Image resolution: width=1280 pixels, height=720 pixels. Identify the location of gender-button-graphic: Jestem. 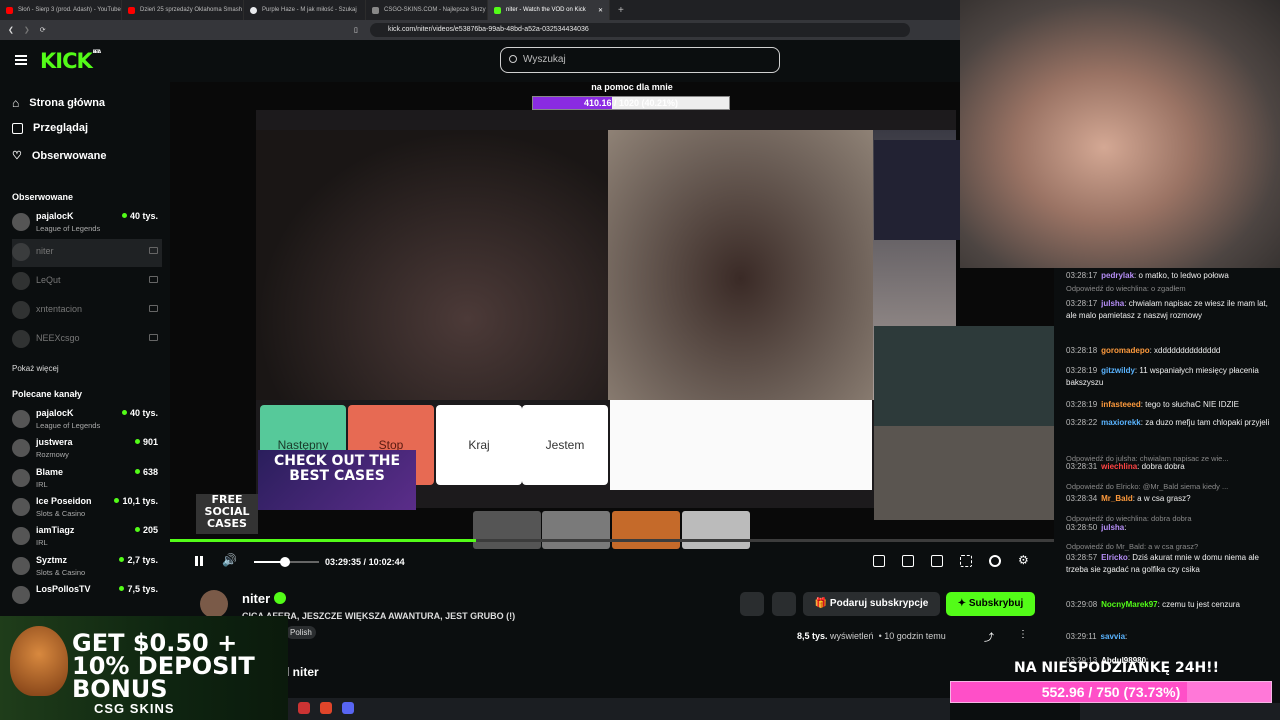
(565, 445).